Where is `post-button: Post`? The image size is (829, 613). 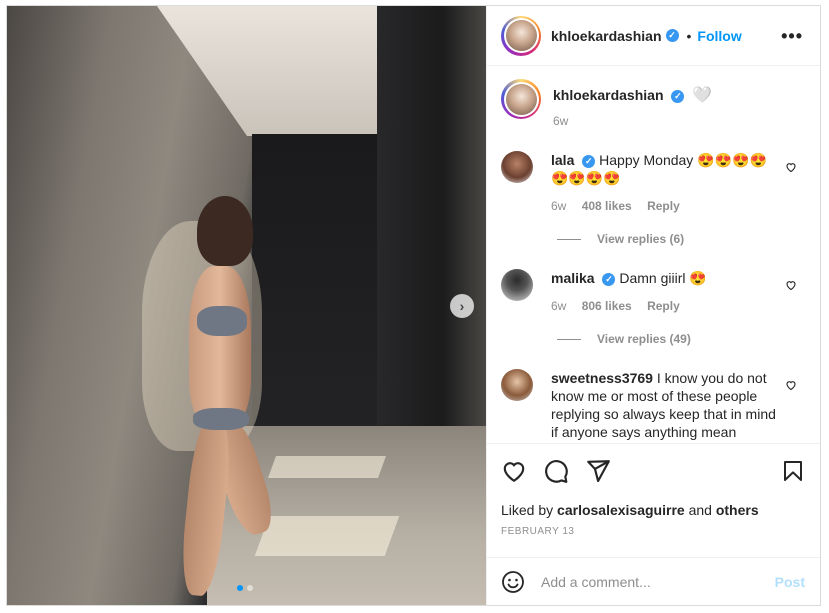
post-button: Post is located at coordinates (790, 582).